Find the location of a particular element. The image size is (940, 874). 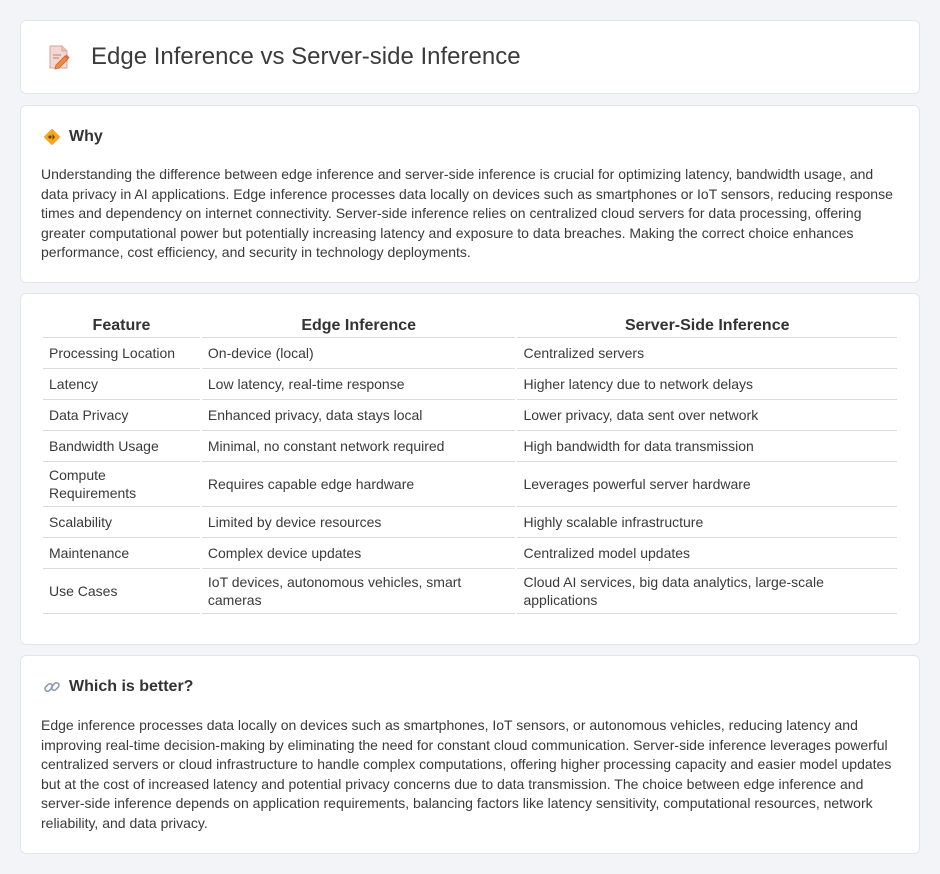

server-cell: Lower privacy, data sent over network is located at coordinates (707, 415).